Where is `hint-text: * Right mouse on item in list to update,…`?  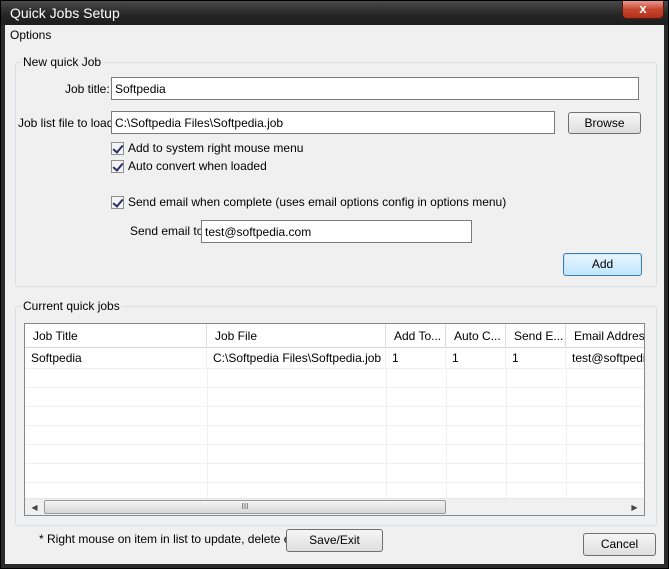 hint-text: * Right mouse on item in list to update,… is located at coordinates (169, 539).